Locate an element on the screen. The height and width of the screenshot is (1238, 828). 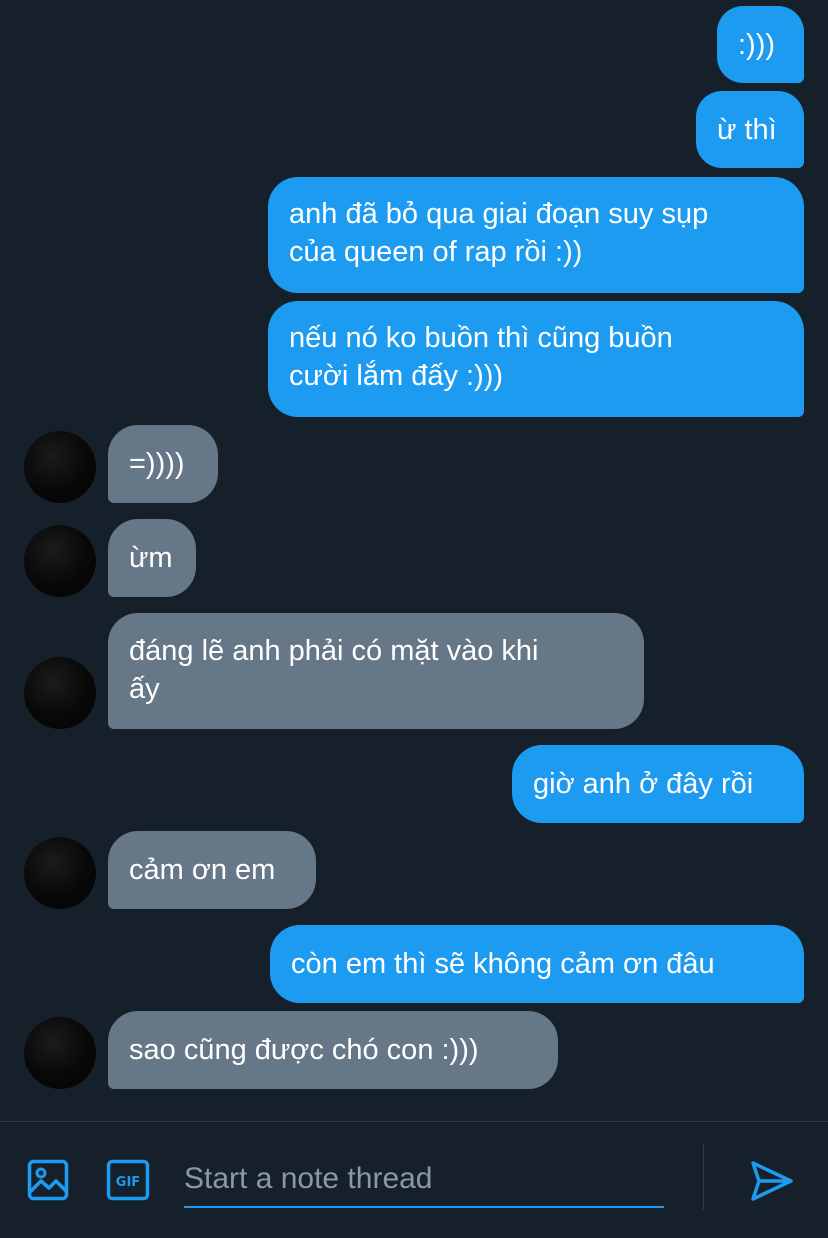
send-icon is located at coordinates (772, 1181).